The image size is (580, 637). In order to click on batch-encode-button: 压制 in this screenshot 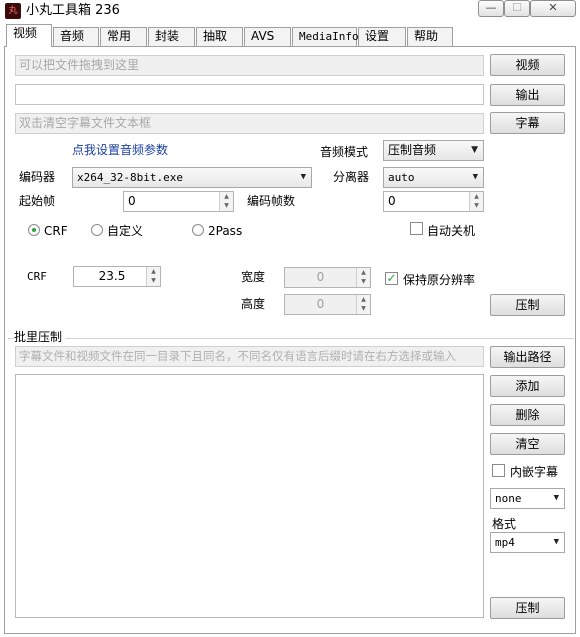, I will do `click(527, 608)`.